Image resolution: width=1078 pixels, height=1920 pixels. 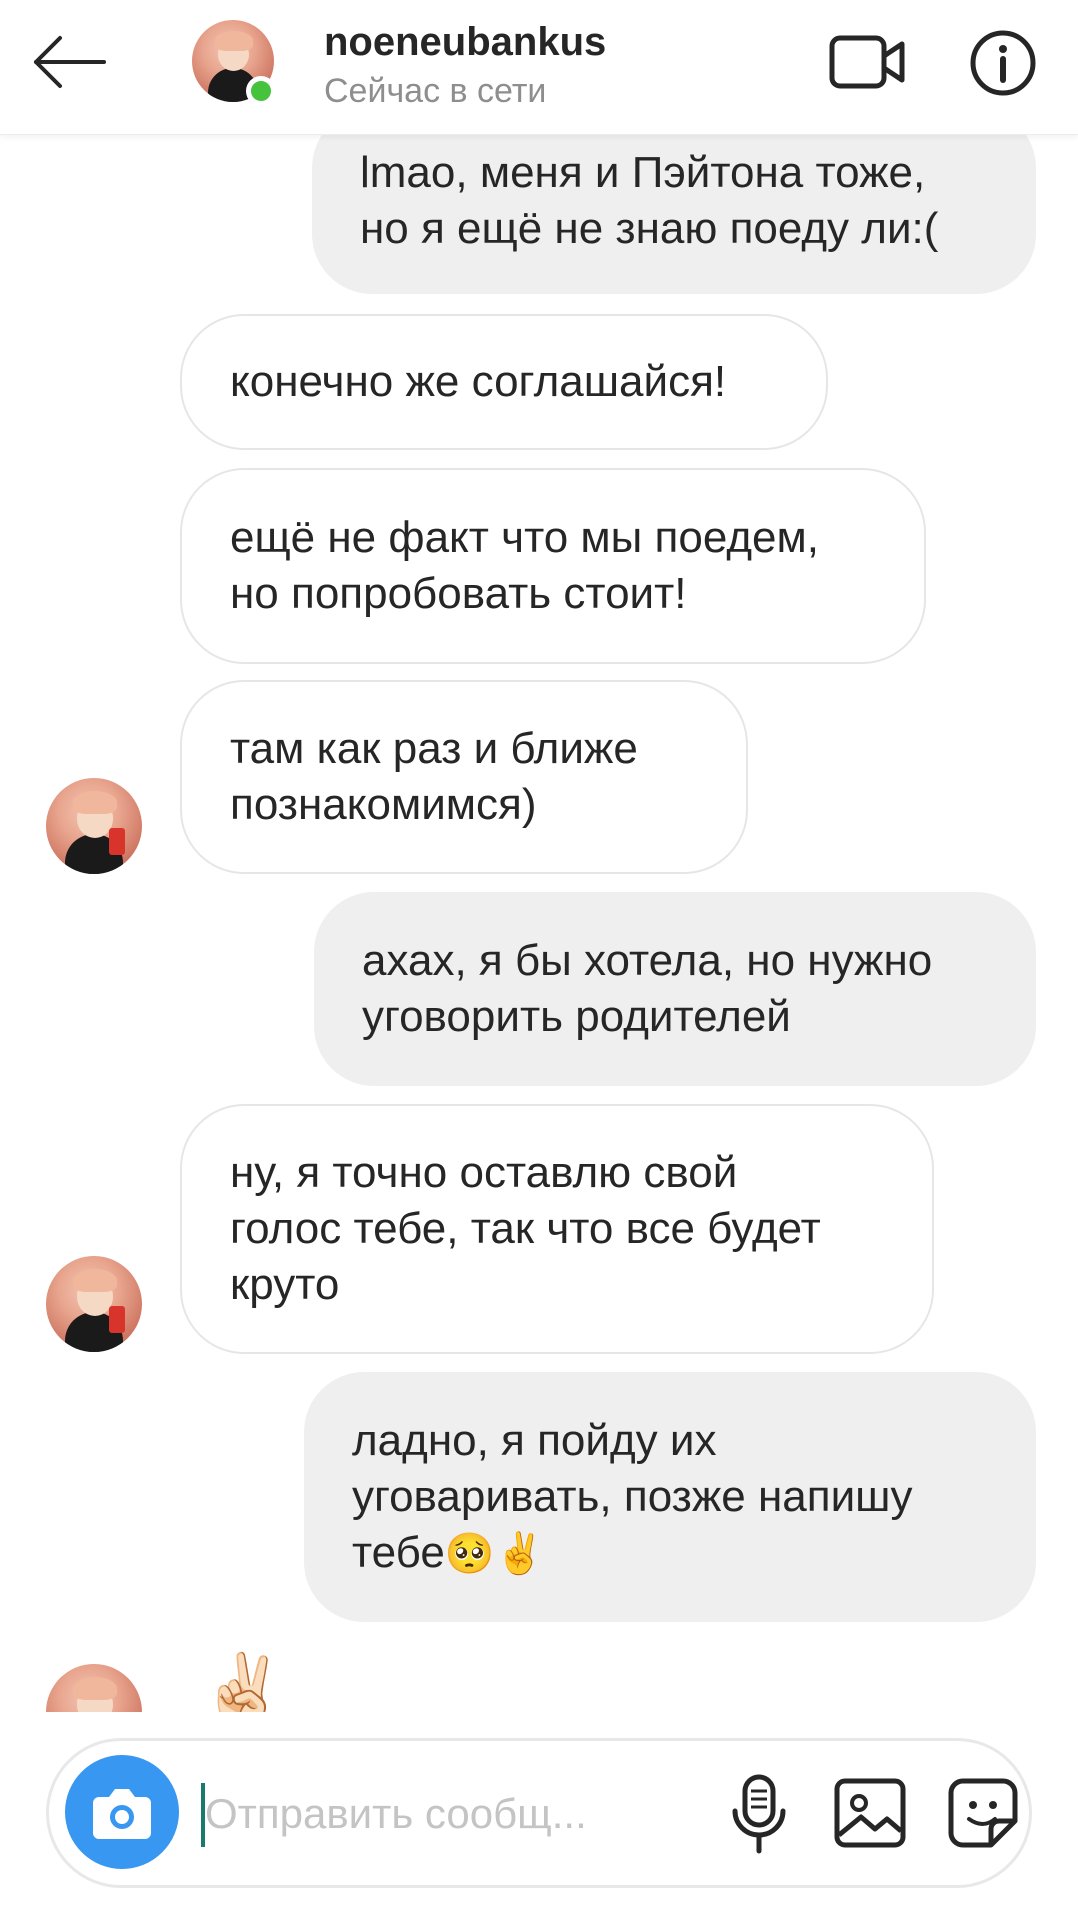 I want to click on message-composer, so click(x=539, y=1813).